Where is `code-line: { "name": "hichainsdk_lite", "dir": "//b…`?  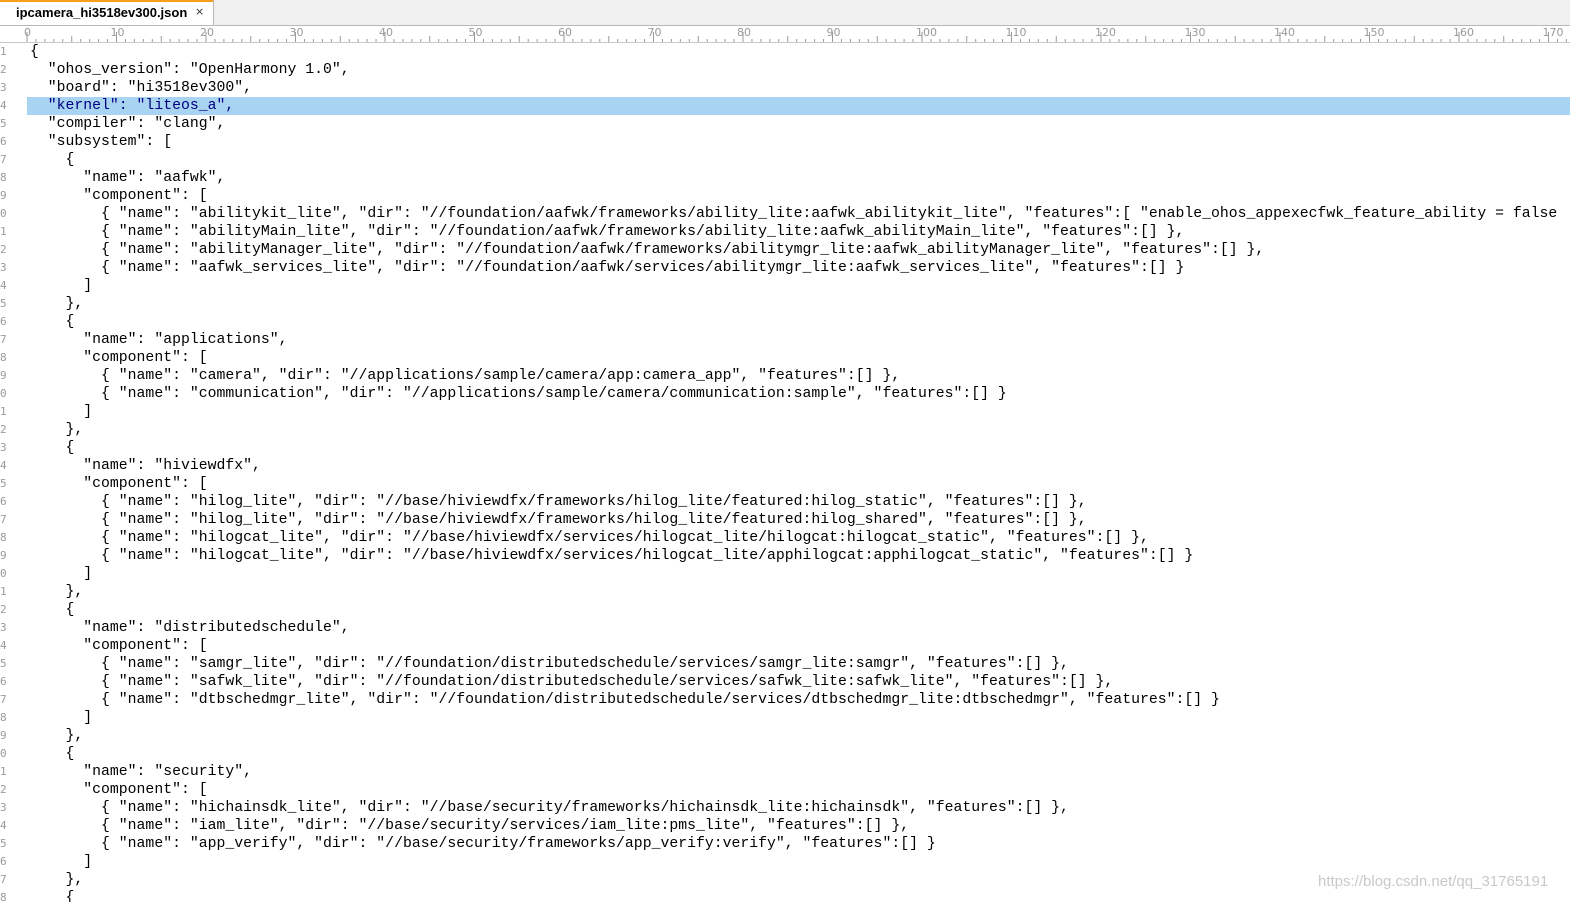 code-line: { "name": "hichainsdk_lite", "dir": "//b… is located at coordinates (798, 808).